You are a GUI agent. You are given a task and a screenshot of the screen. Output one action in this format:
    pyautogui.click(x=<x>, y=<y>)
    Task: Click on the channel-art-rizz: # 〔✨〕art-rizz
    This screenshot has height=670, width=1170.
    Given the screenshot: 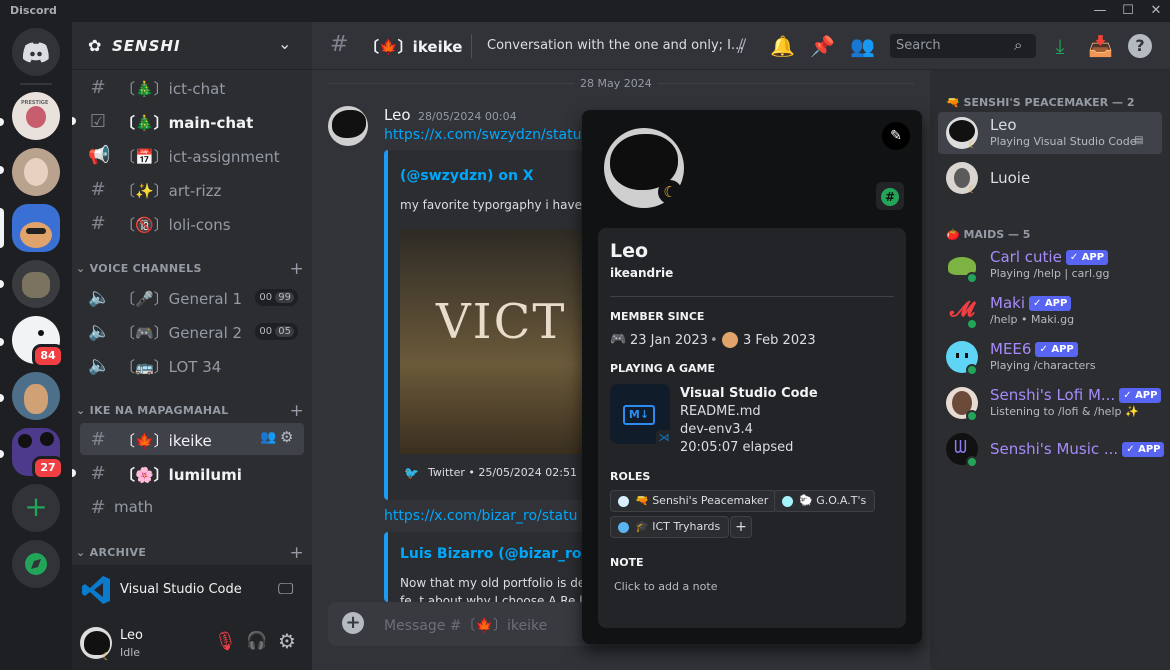 What is the action you would take?
    pyautogui.click(x=192, y=189)
    